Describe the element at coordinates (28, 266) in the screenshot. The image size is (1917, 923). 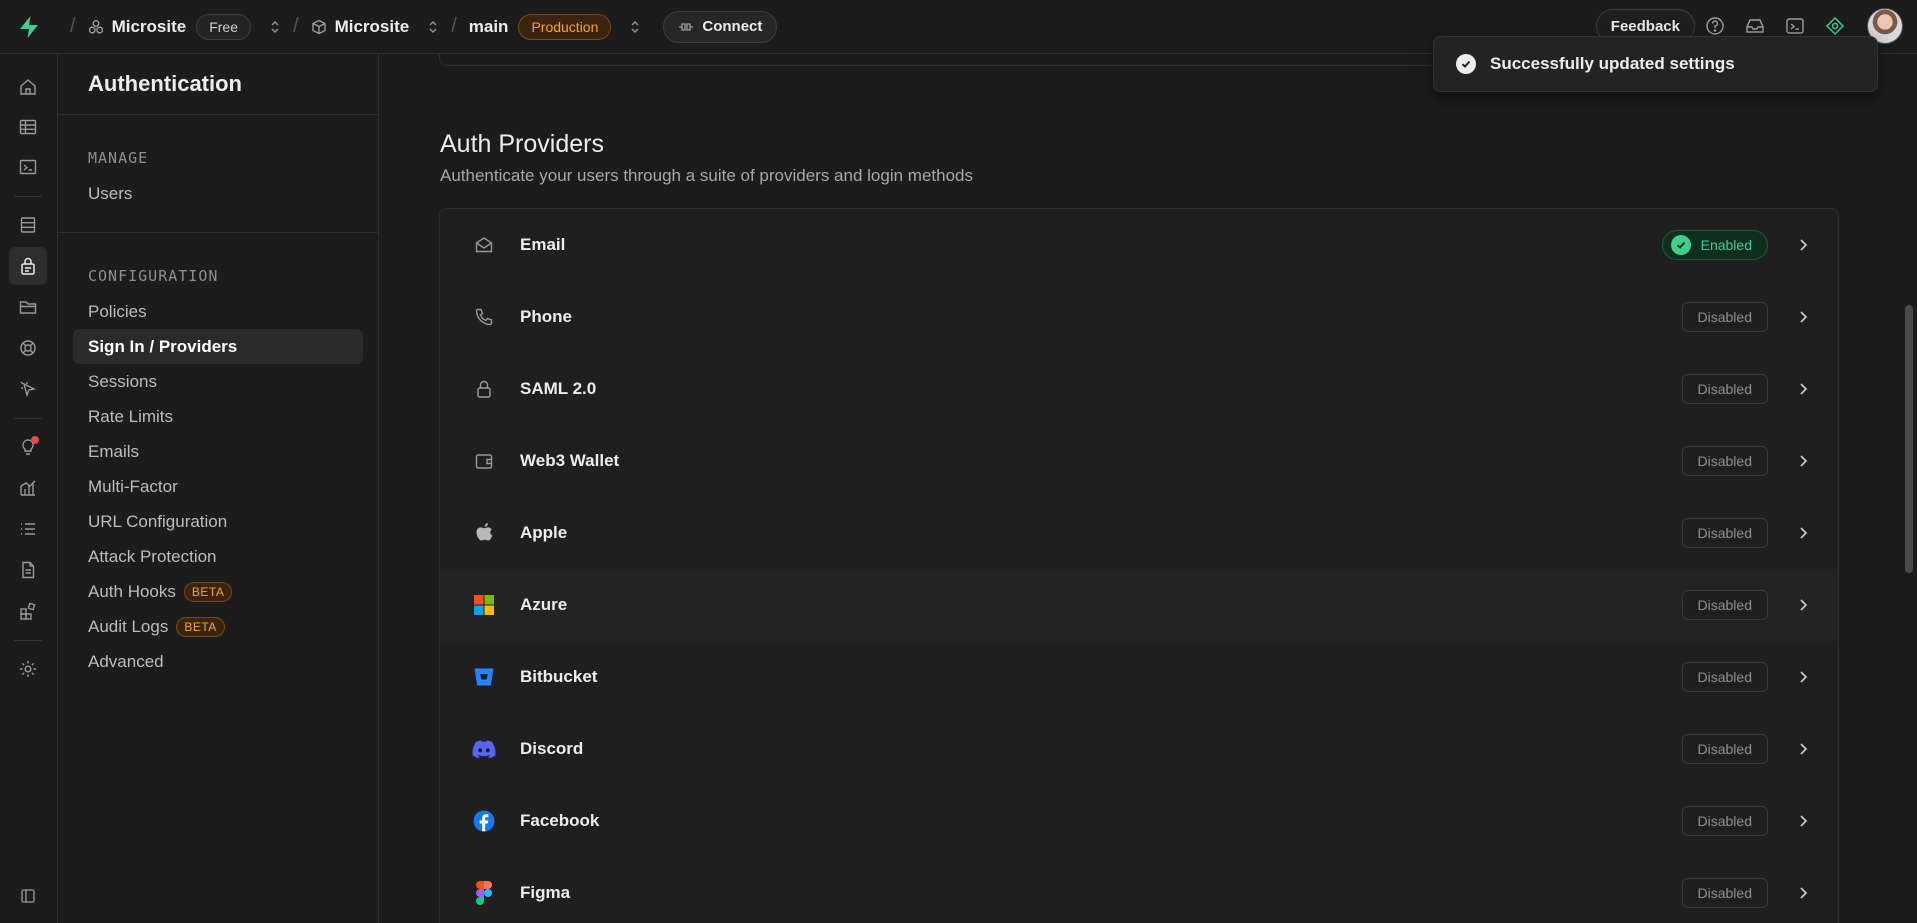
I see `authentication-icon` at that location.